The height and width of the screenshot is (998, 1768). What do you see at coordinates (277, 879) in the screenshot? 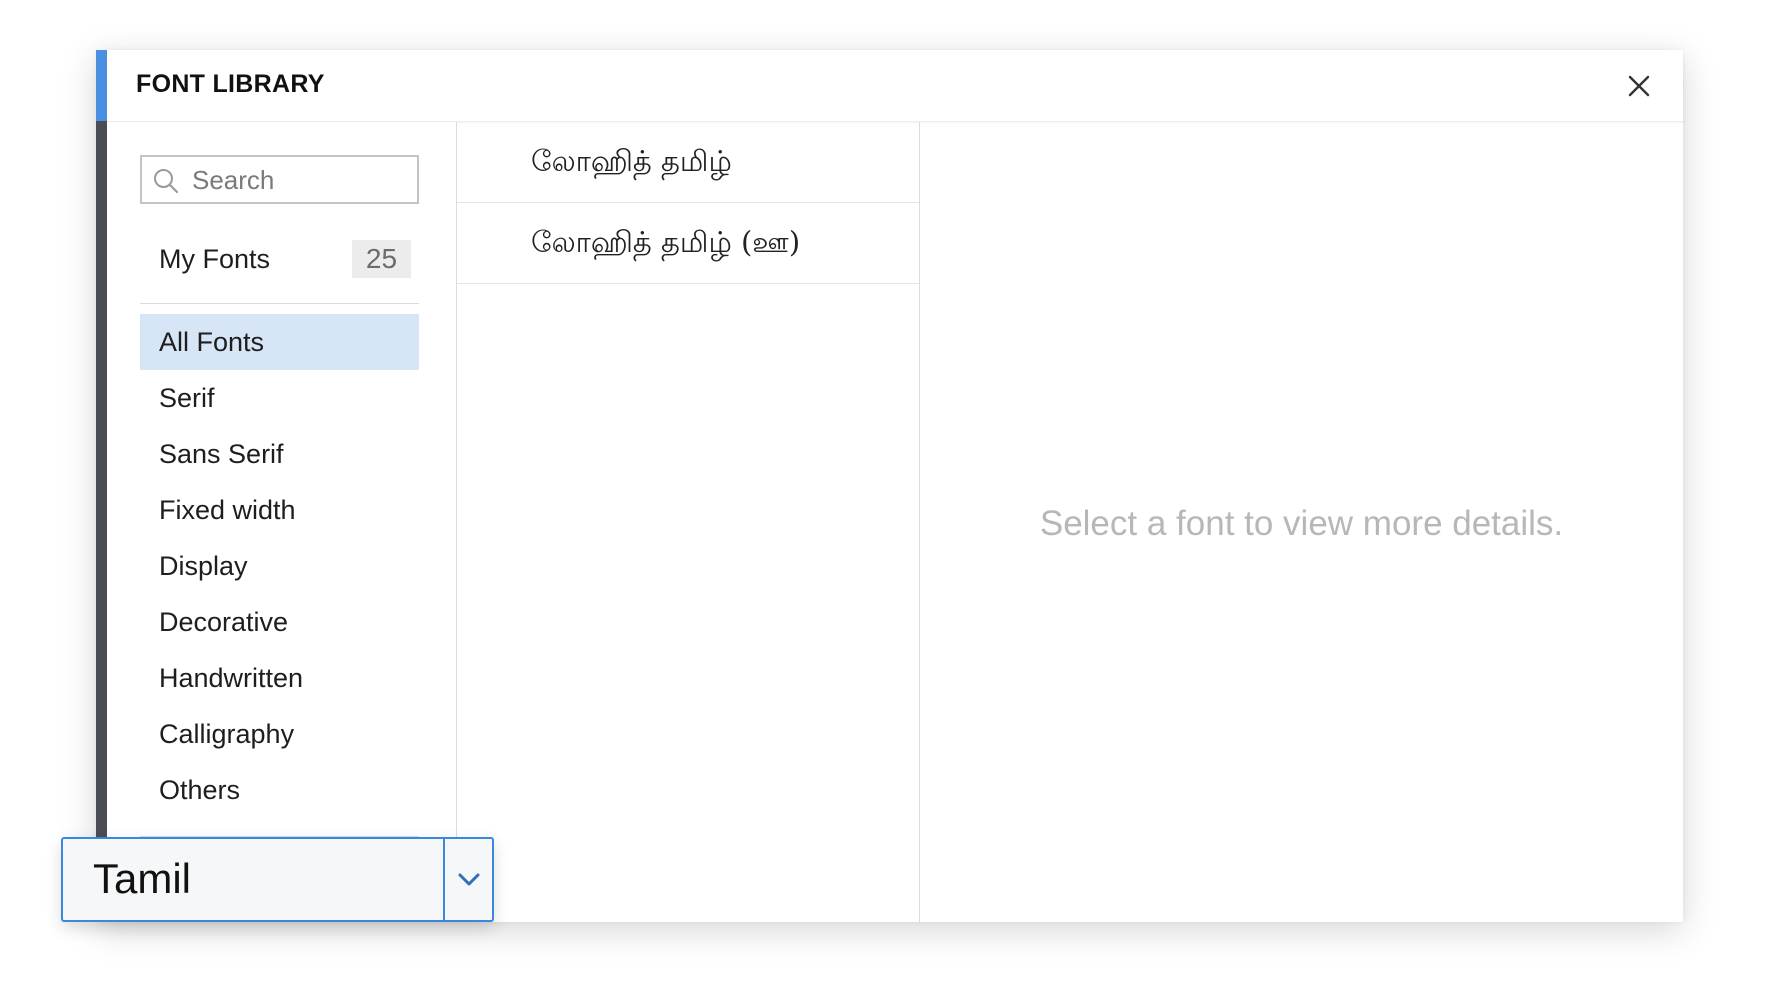
I see `language-select: Tamil` at bounding box center [277, 879].